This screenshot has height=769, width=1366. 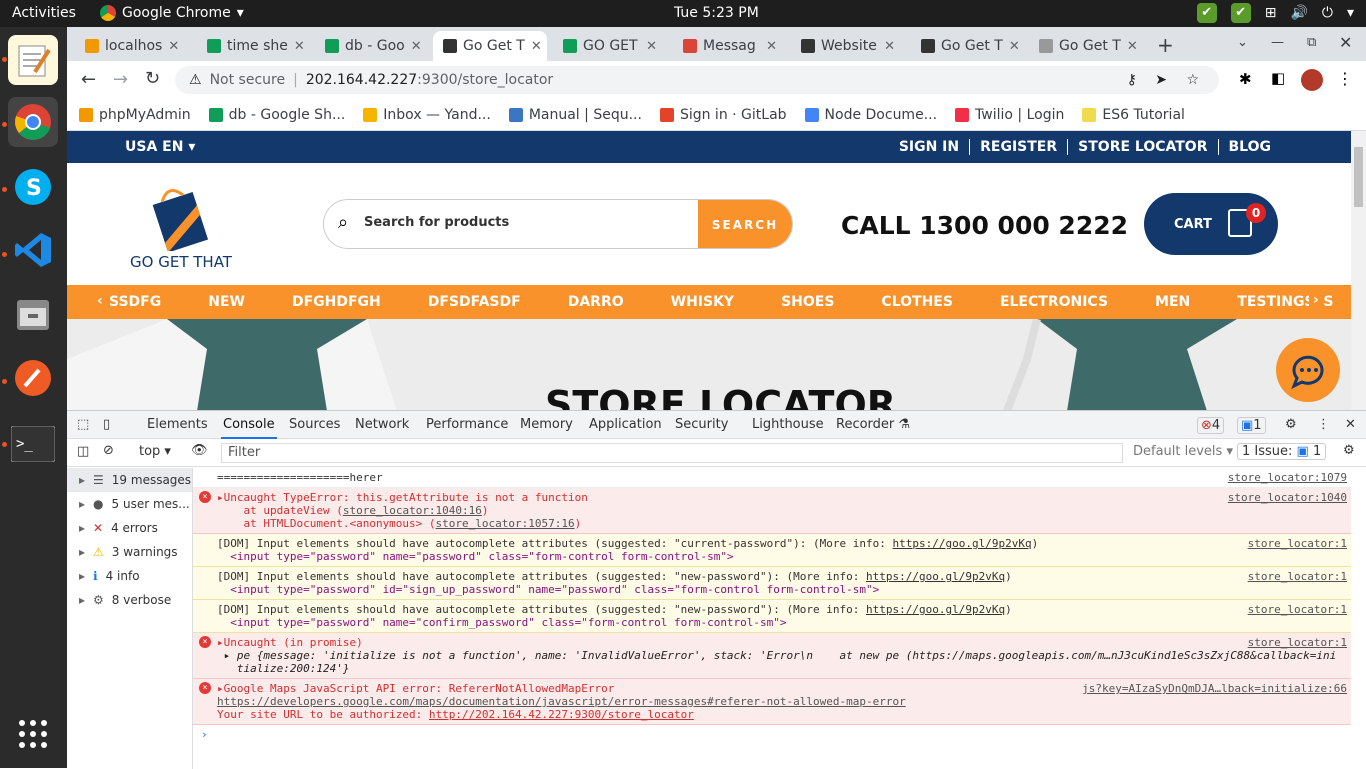 I want to click on sidebar-toggle-icon: ◫, so click(x=83, y=451).